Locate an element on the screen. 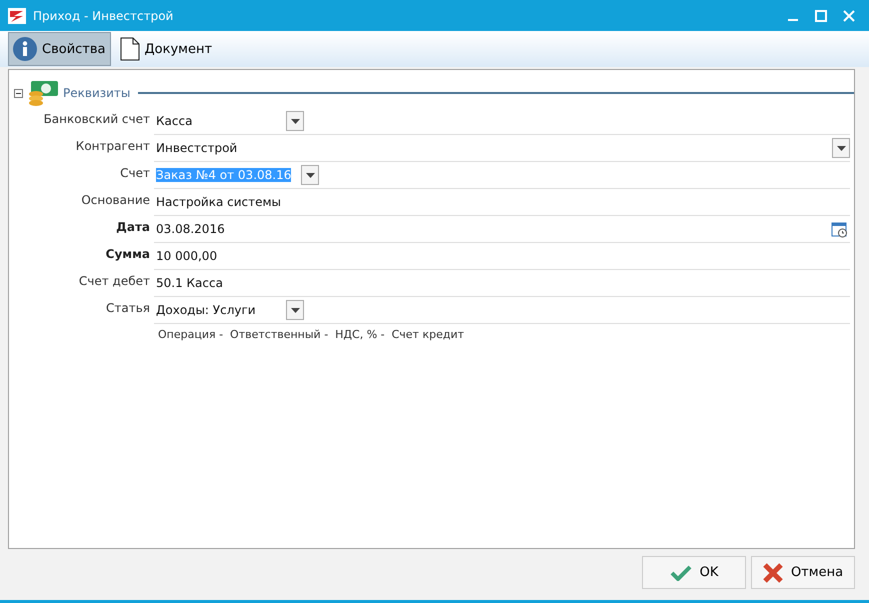 The height and width of the screenshot is (603, 869). checkmark-icon is located at coordinates (681, 572).